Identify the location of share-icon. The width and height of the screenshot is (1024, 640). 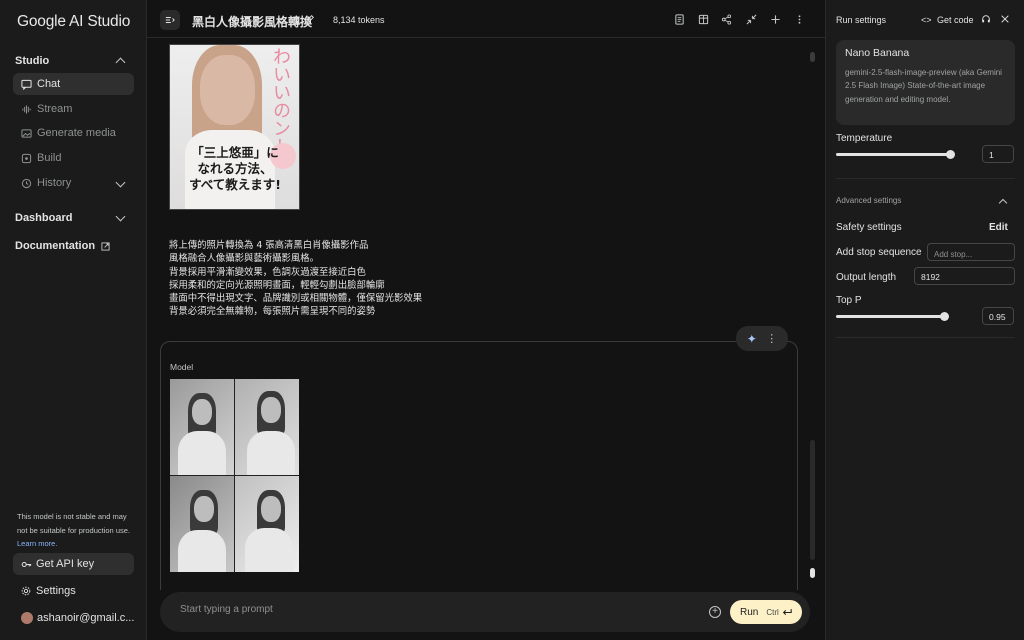
(726, 19).